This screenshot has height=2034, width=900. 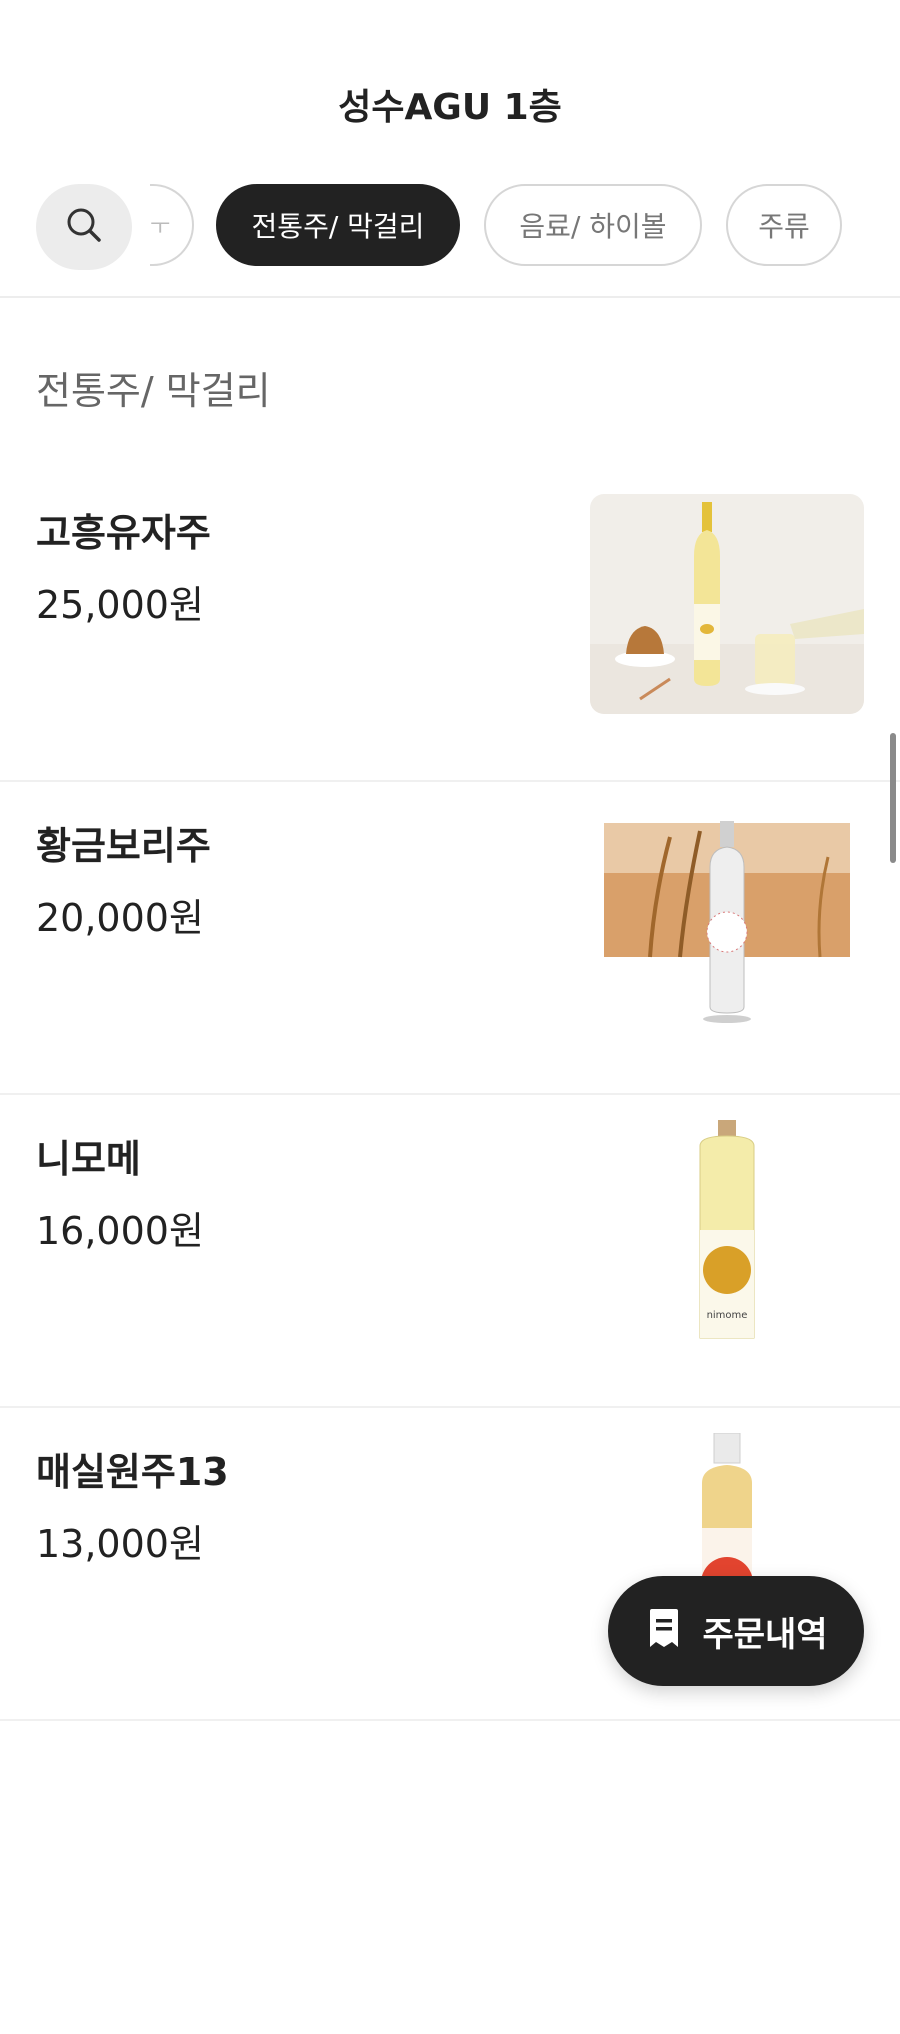 I want to click on receipt-icon, so click(x=664, y=1631).